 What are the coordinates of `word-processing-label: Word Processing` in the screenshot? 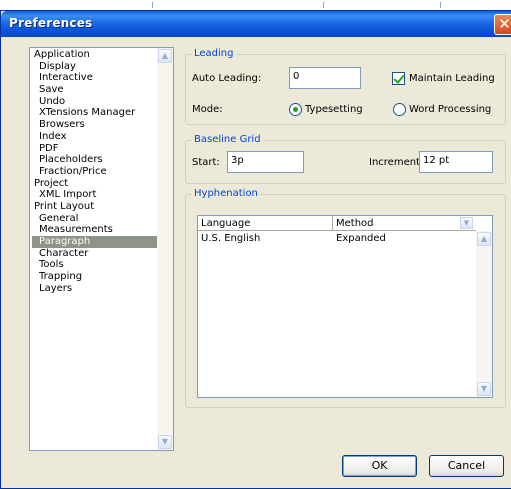 It's located at (450, 110).